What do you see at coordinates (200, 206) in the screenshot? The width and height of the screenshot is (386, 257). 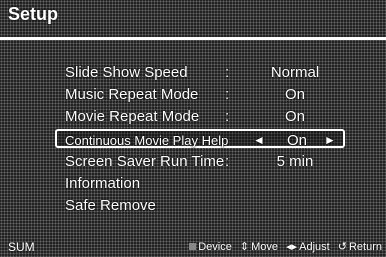 I see `menu-item-safe-remove: Safe Remove` at bounding box center [200, 206].